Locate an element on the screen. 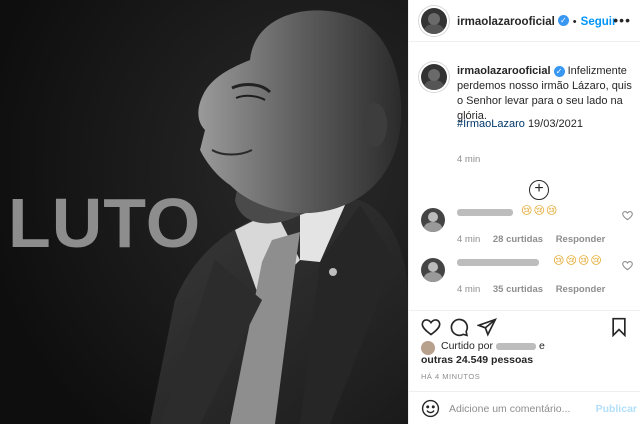  post-header: irmaolazarooficial ✓ • Seguir ••• is located at coordinates (524, 21).